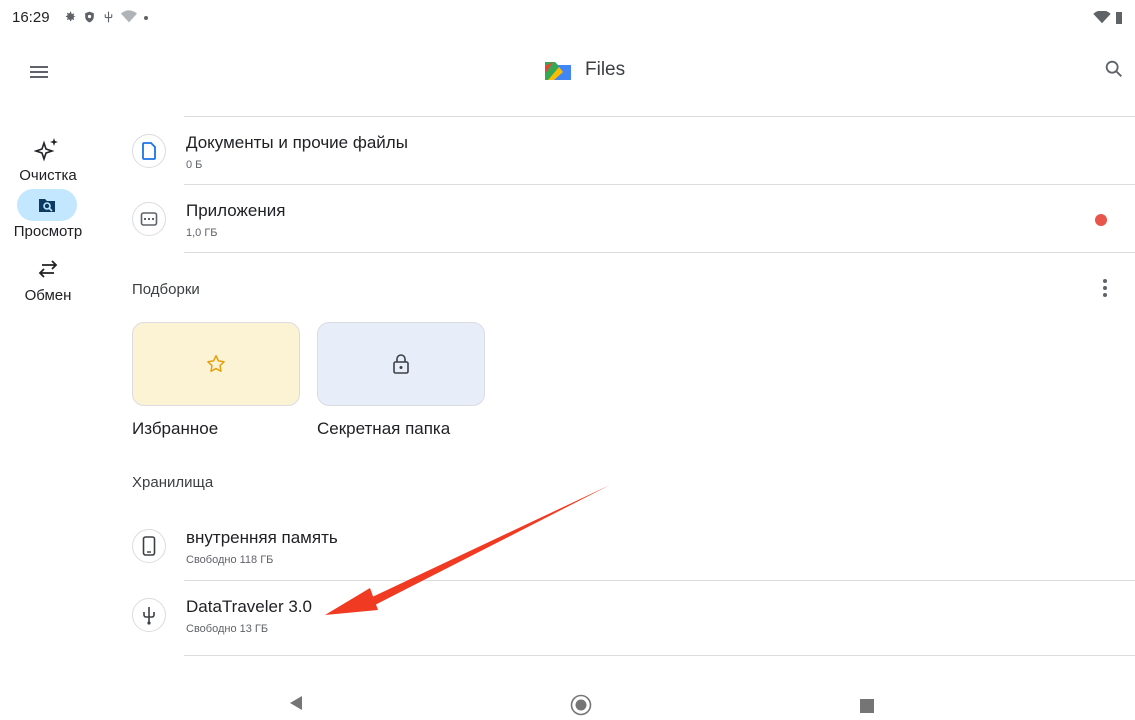 The image size is (1135, 720). What do you see at coordinates (175, 428) in the screenshot?
I see `favorites-label: Избранное` at bounding box center [175, 428].